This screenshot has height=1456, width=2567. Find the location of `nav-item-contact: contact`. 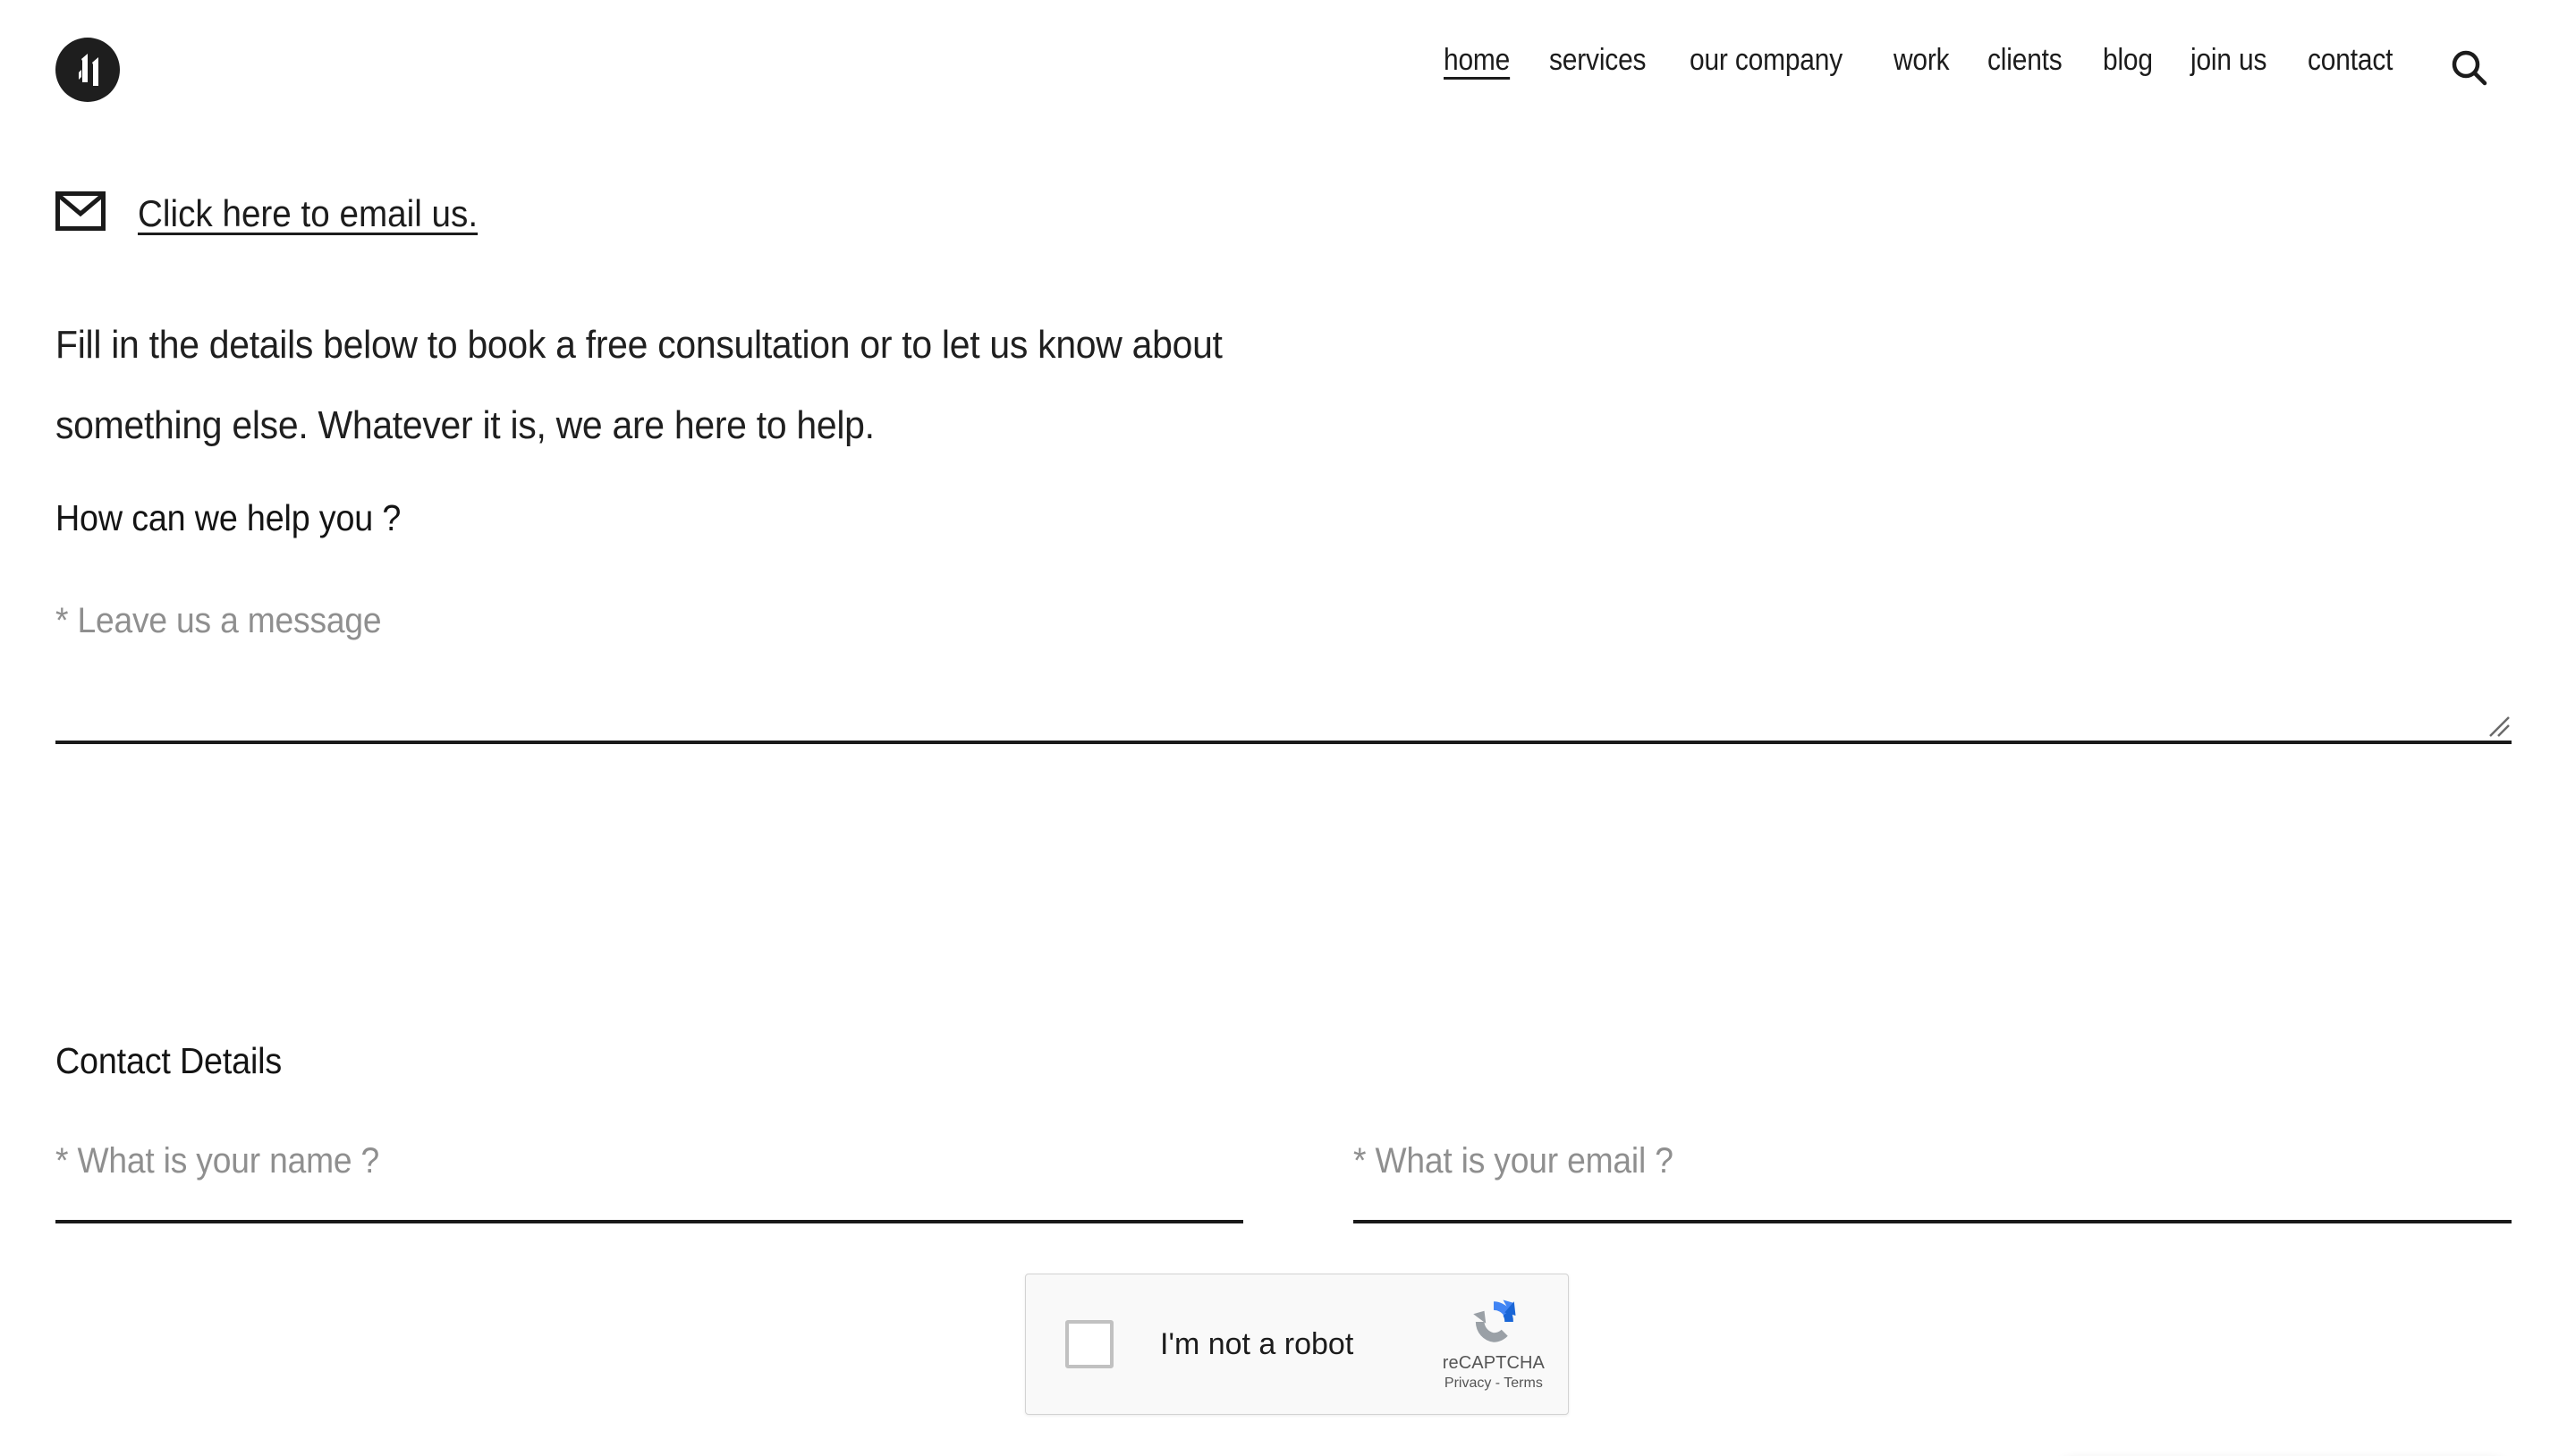

nav-item-contact: contact is located at coordinates (2350, 60).